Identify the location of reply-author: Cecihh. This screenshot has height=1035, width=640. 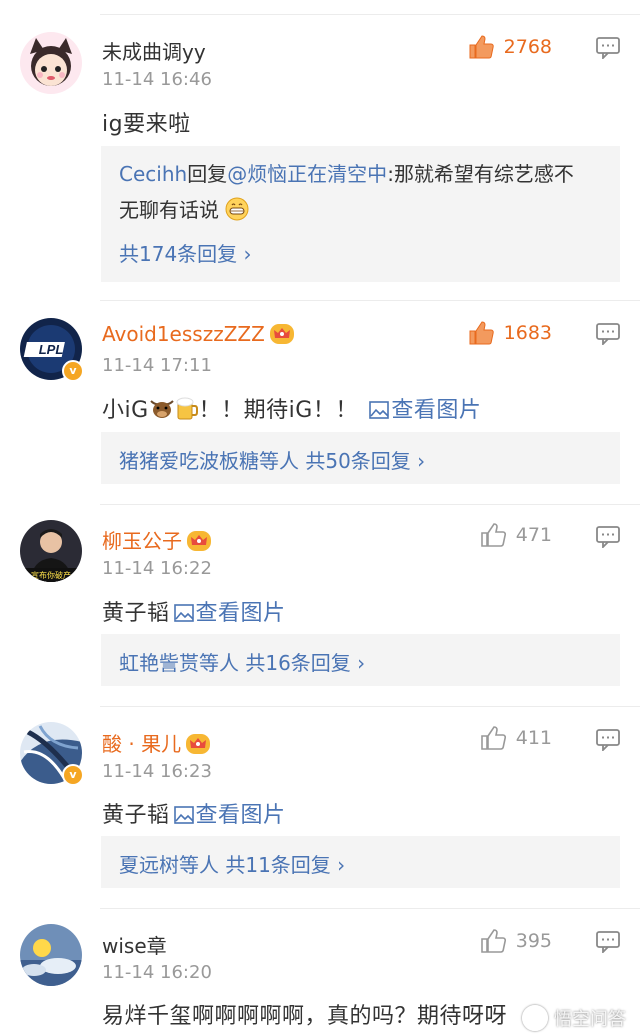
(153, 174).